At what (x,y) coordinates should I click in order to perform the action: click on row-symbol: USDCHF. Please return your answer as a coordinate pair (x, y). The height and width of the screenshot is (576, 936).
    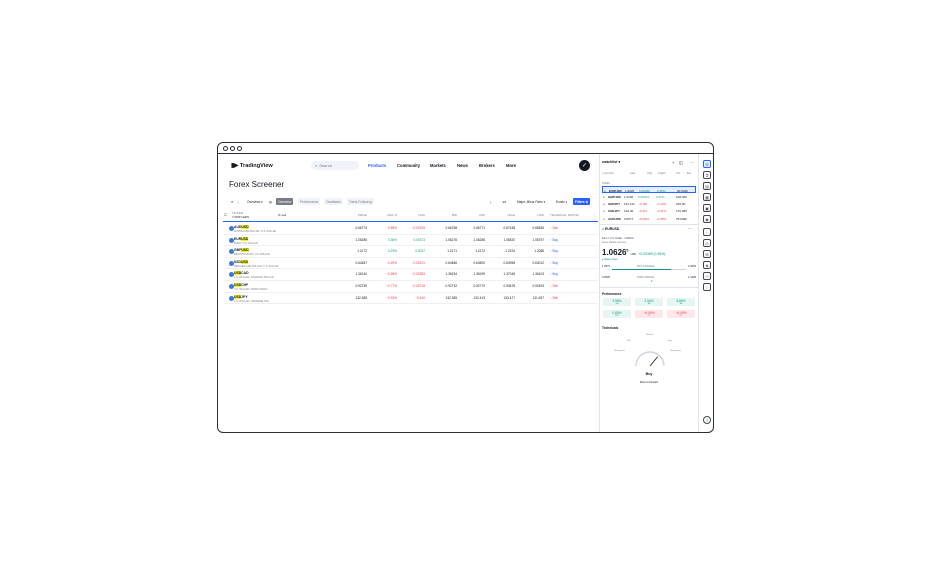
    Looking at the image, I should click on (241, 285).